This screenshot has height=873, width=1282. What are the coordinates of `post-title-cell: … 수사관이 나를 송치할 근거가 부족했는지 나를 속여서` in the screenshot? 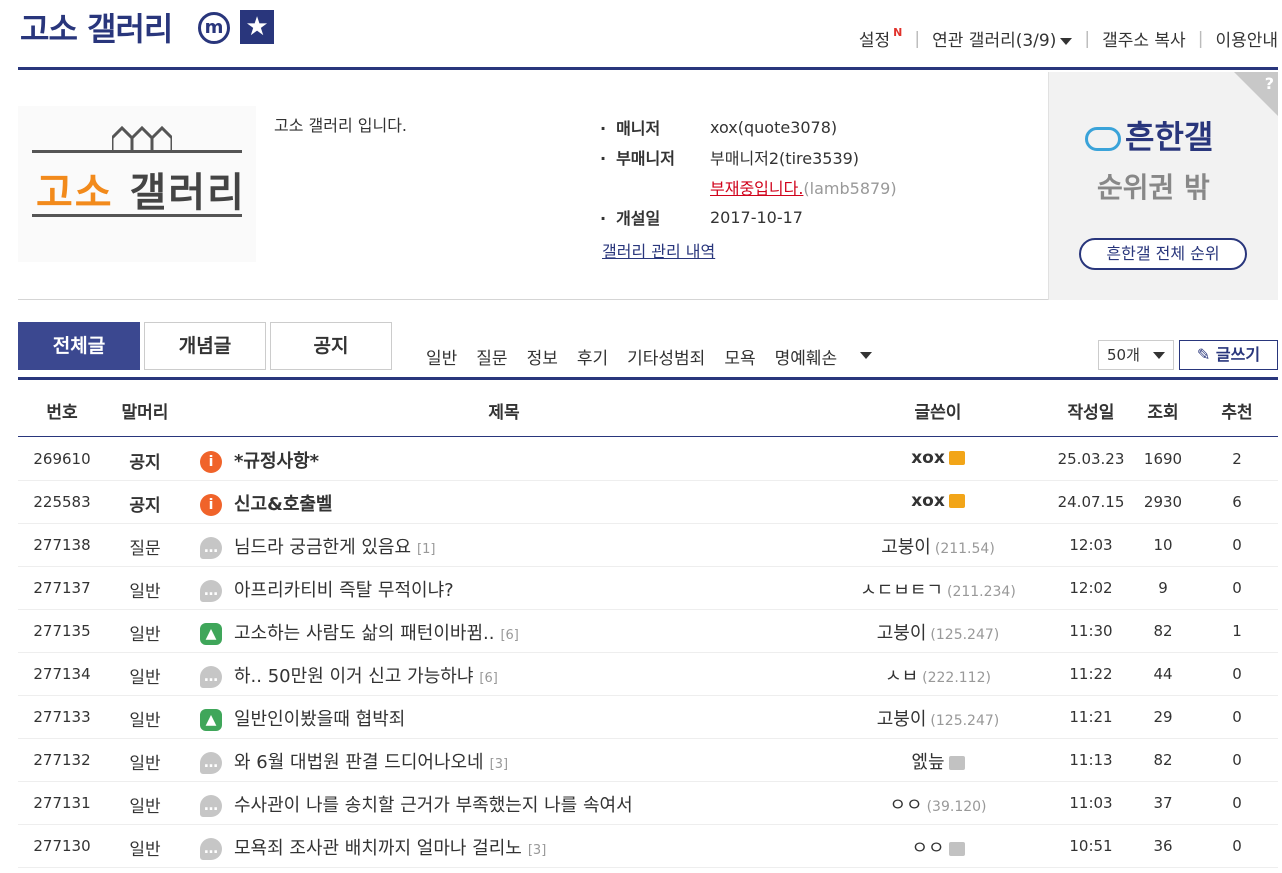 It's located at (504, 804).